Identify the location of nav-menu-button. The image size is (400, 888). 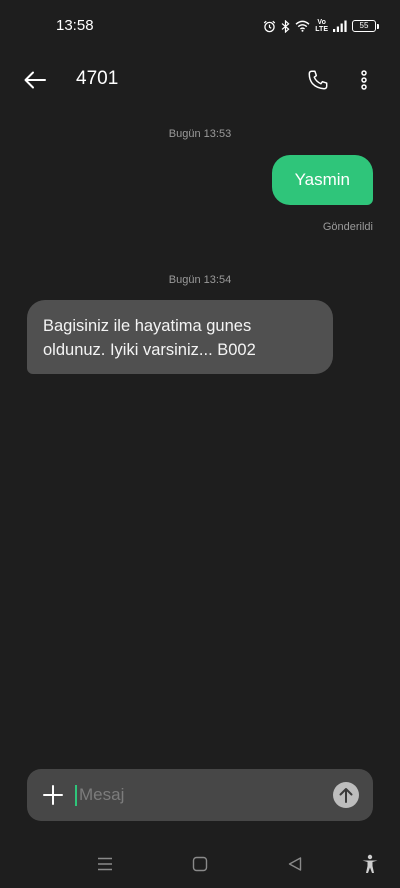
(105, 864).